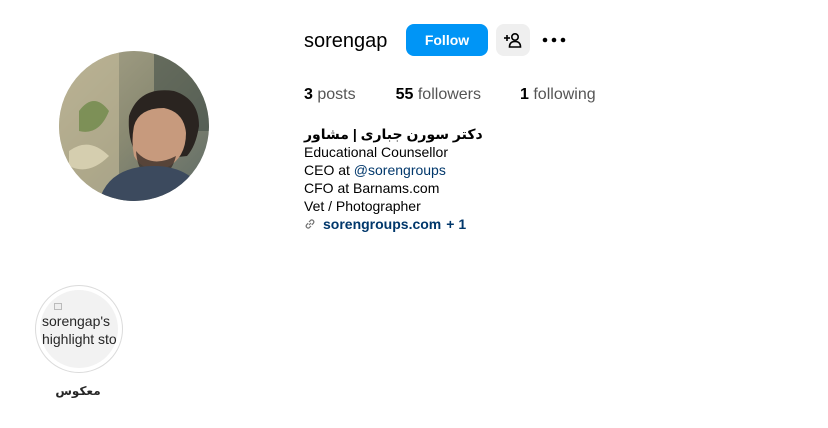 The height and width of the screenshot is (428, 828). I want to click on followers-stat: 55 followers, so click(438, 95).